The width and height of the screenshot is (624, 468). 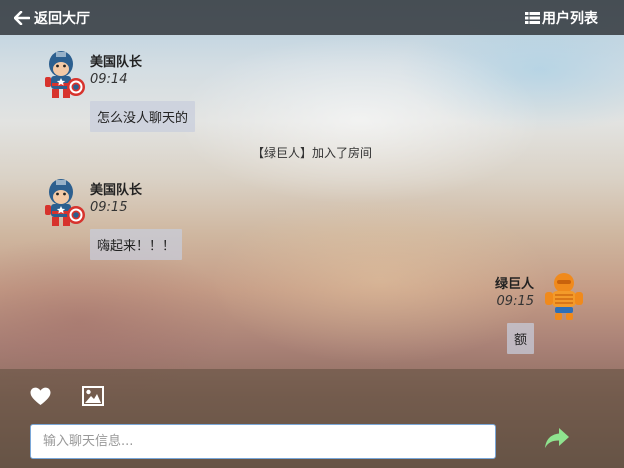 What do you see at coordinates (263, 441) in the screenshot?
I see `chat-message-input` at bounding box center [263, 441].